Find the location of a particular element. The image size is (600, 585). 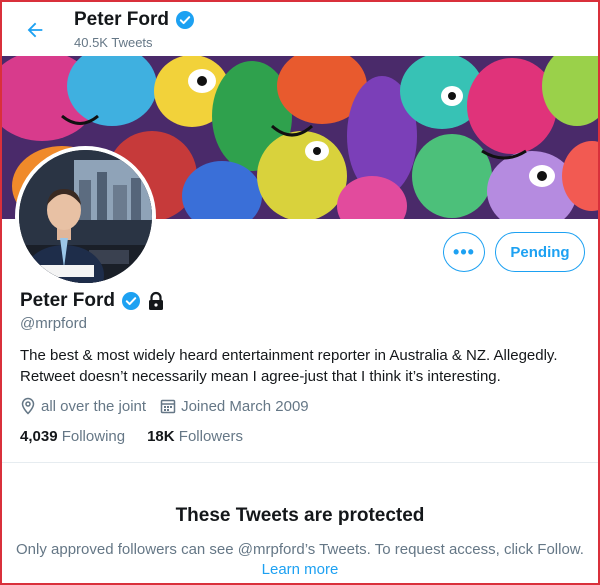

header-title: Peter Ford is located at coordinates (134, 20).